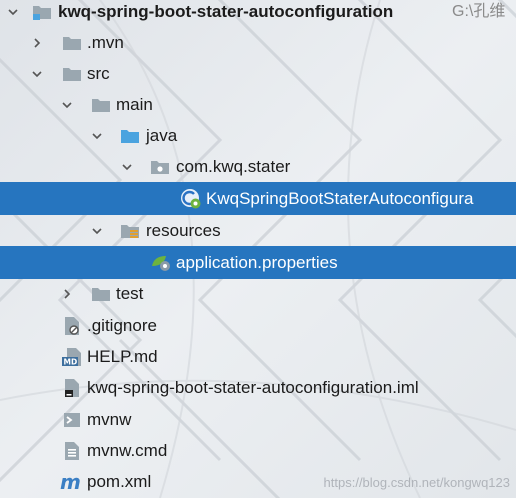  Describe the element at coordinates (42, 12) in the screenshot. I see `module-folder-icon` at that location.